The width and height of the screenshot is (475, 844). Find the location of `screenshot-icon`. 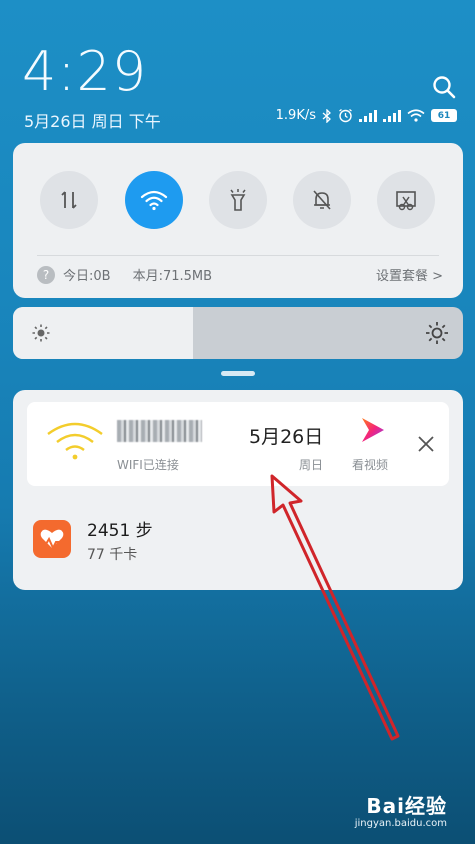

screenshot-icon is located at coordinates (406, 201).